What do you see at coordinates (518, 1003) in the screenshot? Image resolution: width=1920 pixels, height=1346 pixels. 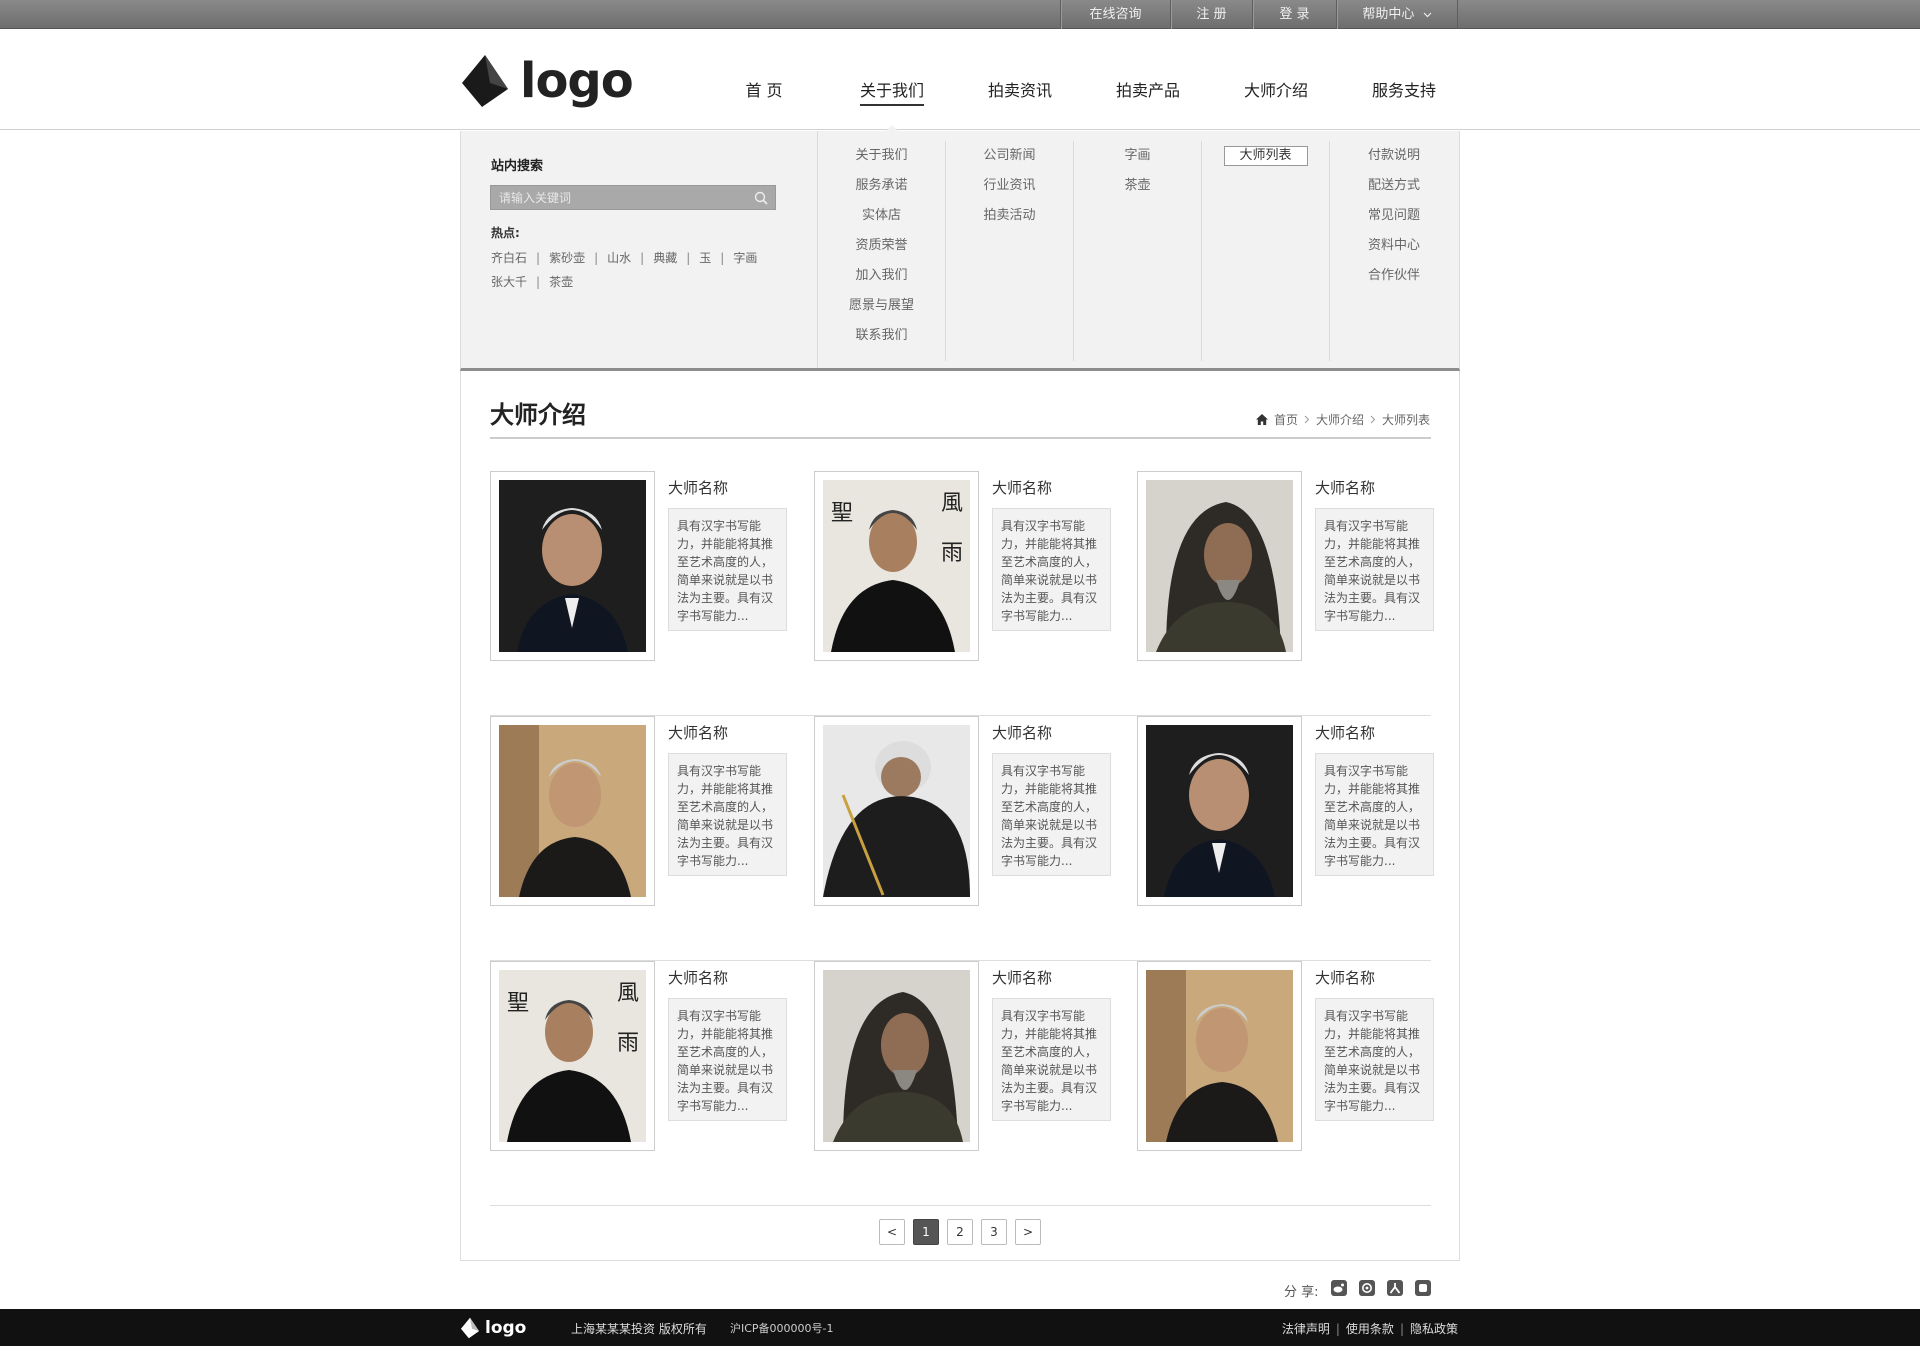 I see `svg-text: 聖` at bounding box center [518, 1003].